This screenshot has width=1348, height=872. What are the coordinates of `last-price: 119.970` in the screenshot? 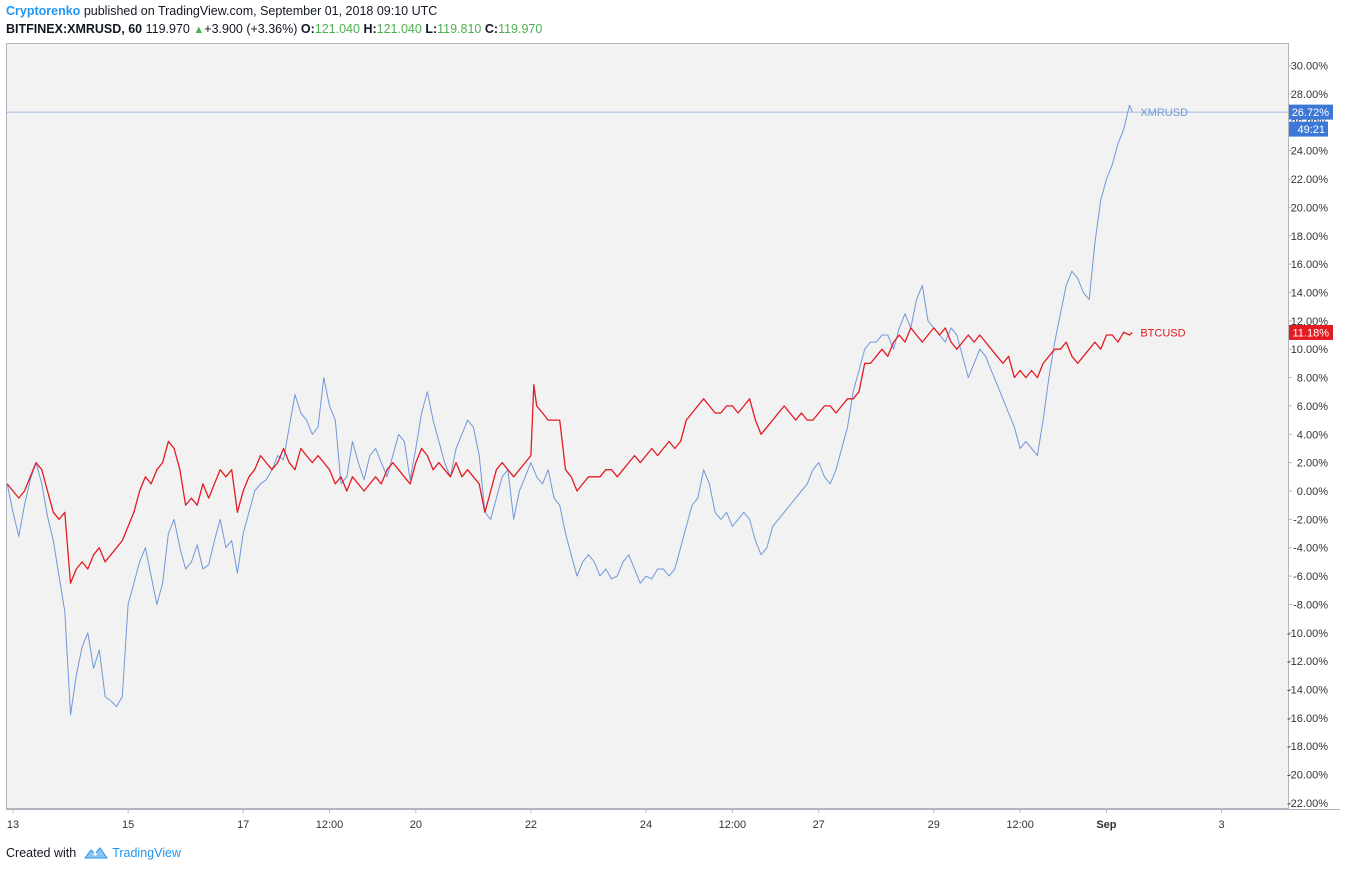 It's located at (167, 29).